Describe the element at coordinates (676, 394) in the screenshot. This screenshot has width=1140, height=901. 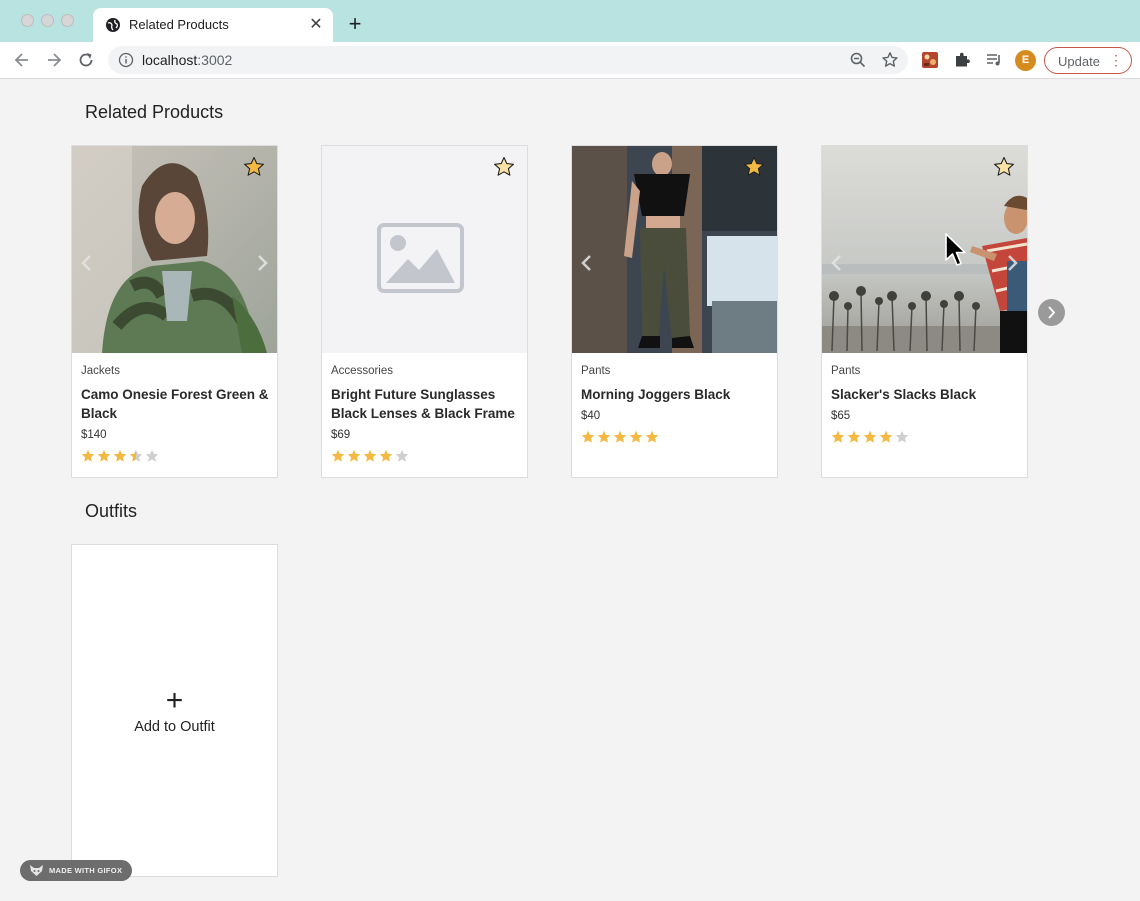
I see `product-name: Morning Joggers Black` at that location.